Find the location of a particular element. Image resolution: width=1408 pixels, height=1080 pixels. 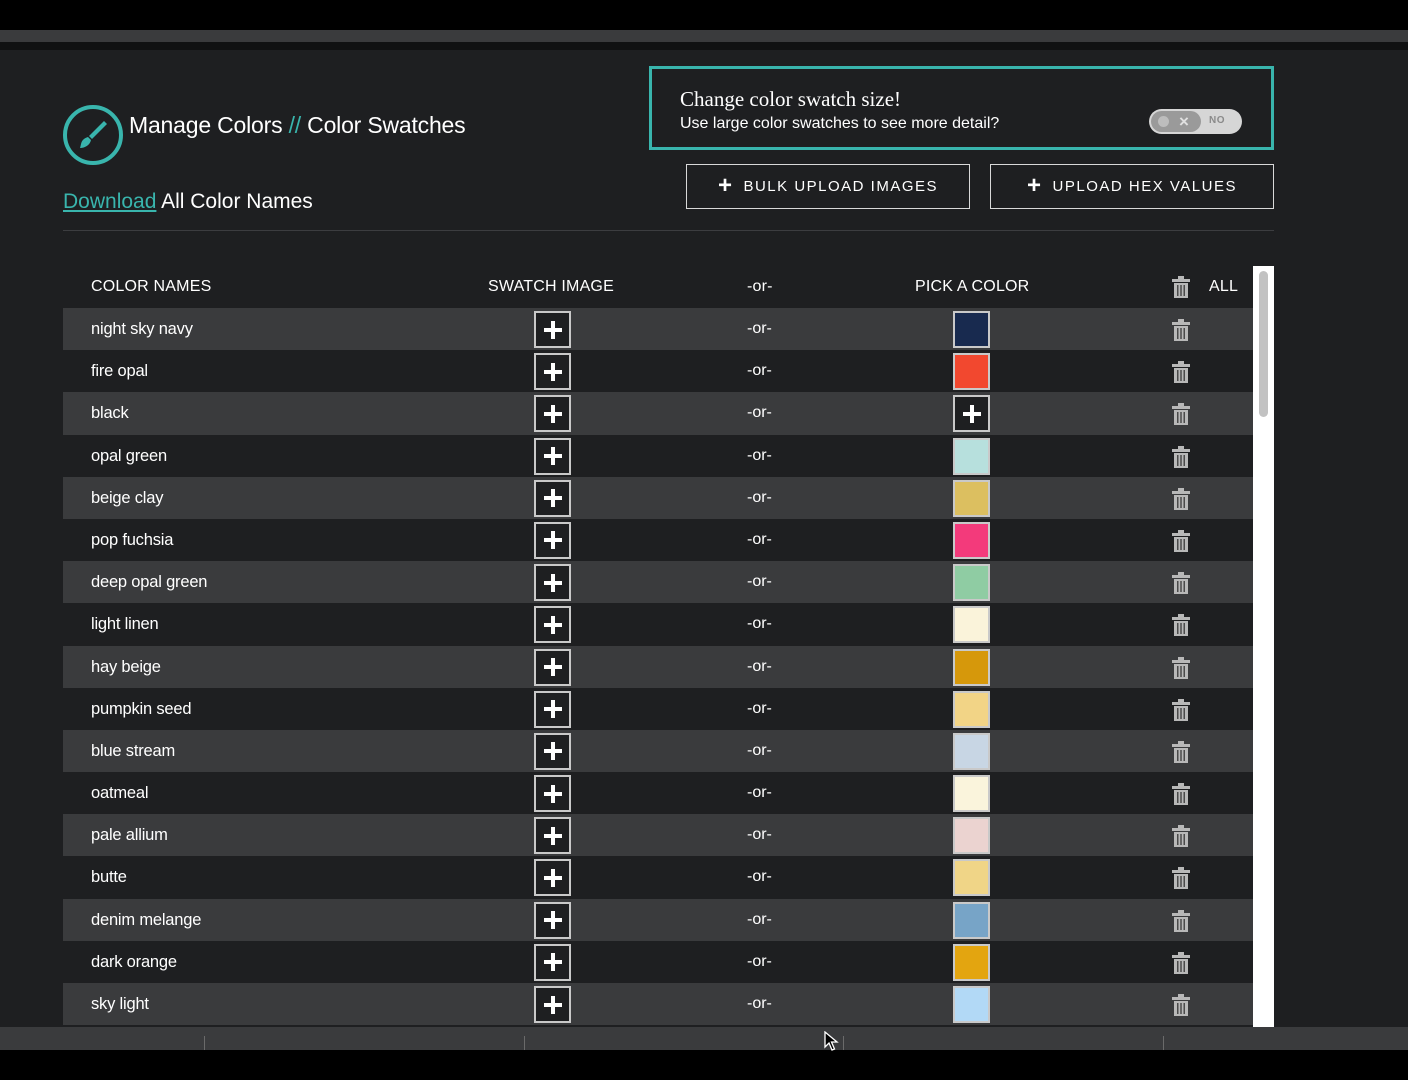

table-row: denim melange -or- is located at coordinates (658, 919).